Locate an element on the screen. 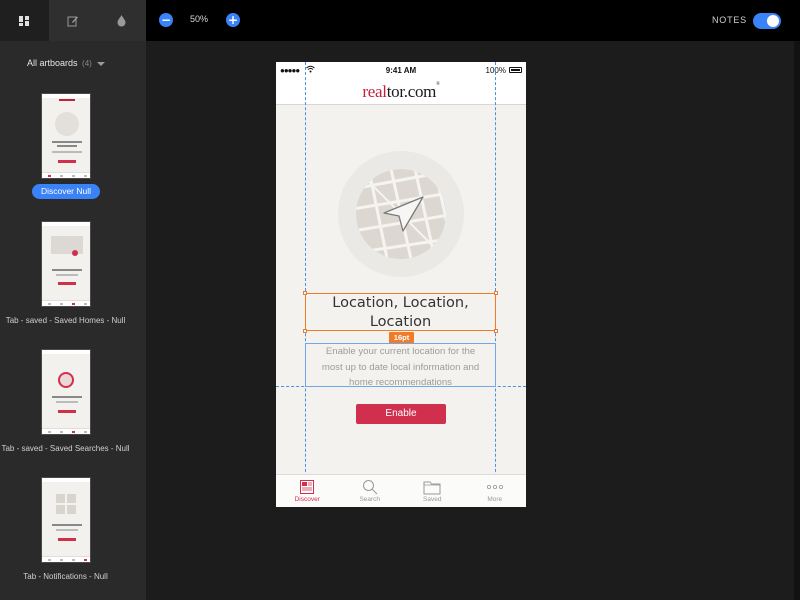 The width and height of the screenshot is (800, 600). tab-more: More is located at coordinates (495, 491).